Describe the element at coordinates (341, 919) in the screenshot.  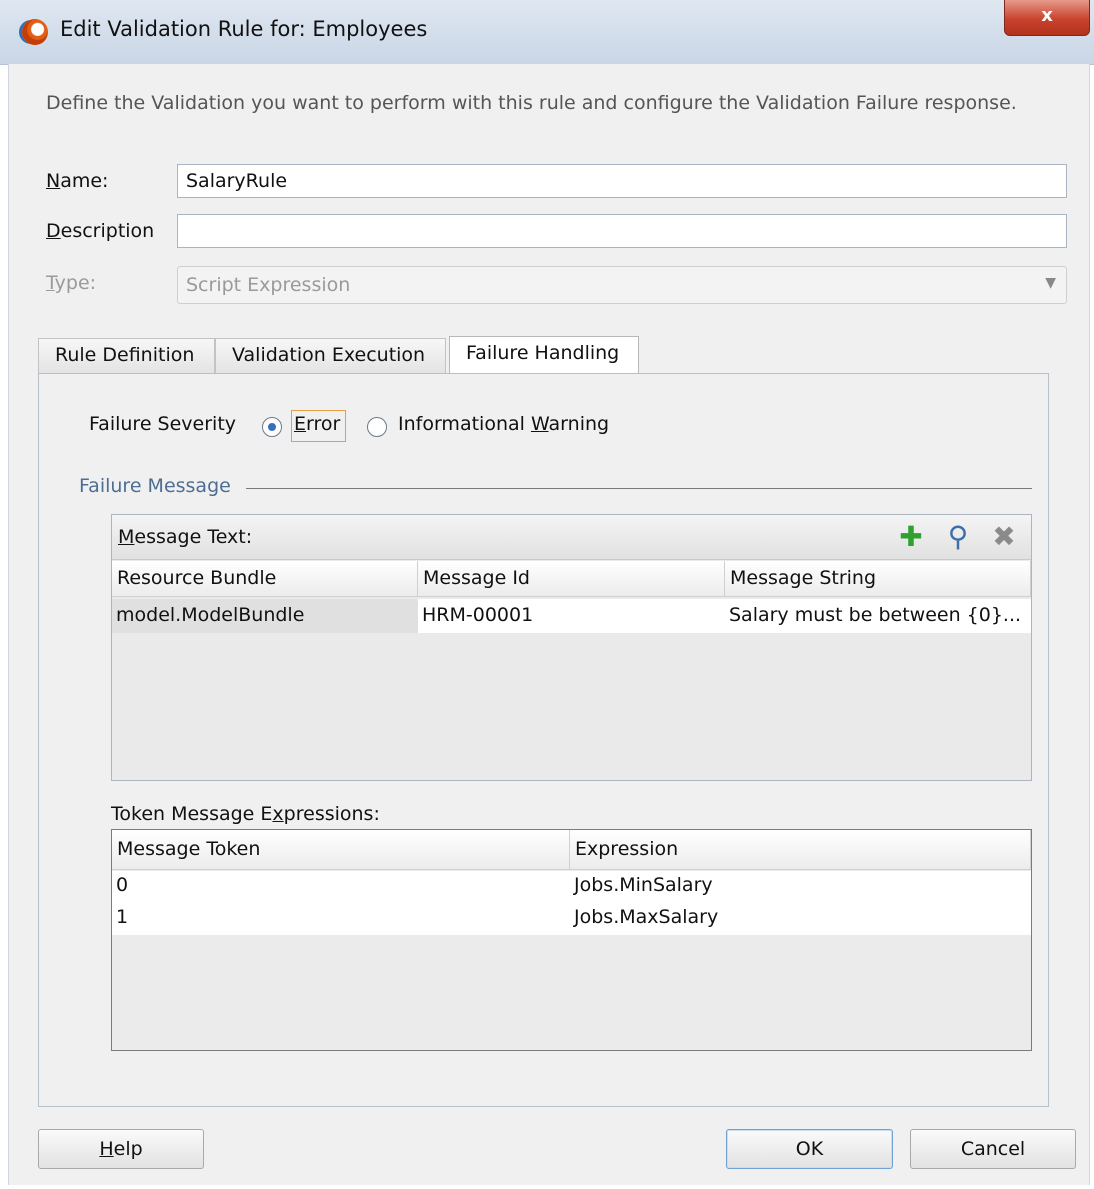
I see `table-cell: 1` at that location.